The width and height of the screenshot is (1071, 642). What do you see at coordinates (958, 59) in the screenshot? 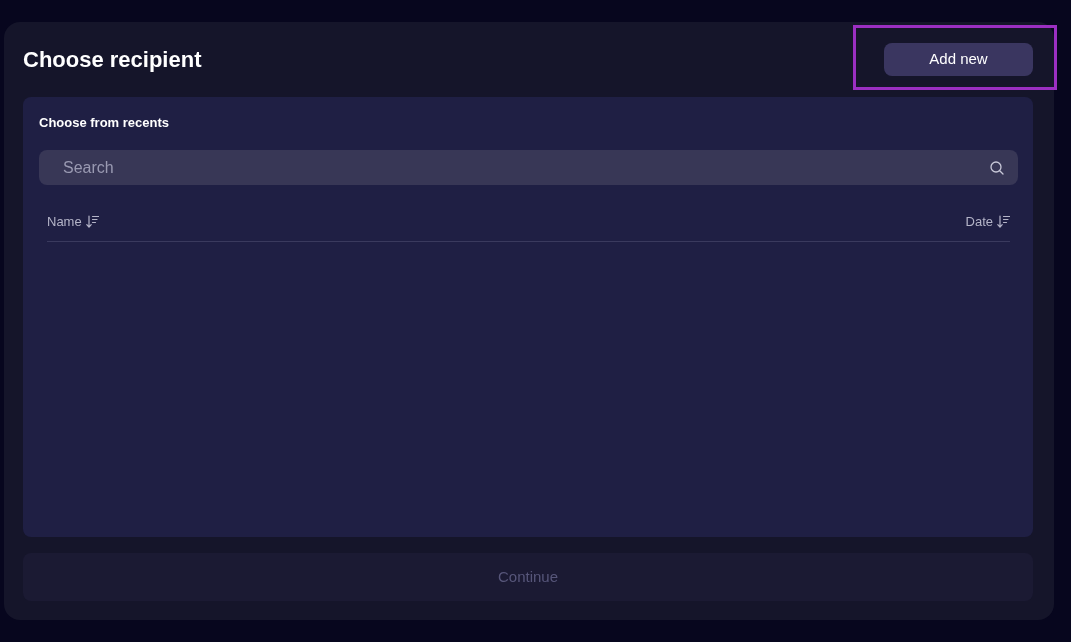
I see `add-new-button: Add new` at bounding box center [958, 59].